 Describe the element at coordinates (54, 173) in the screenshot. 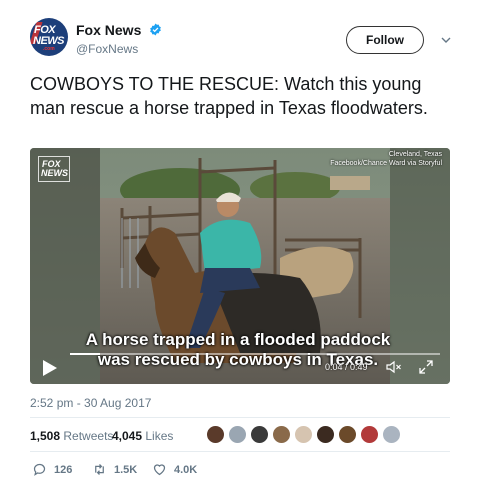

I see `fox-logo-text: NEWS` at that location.